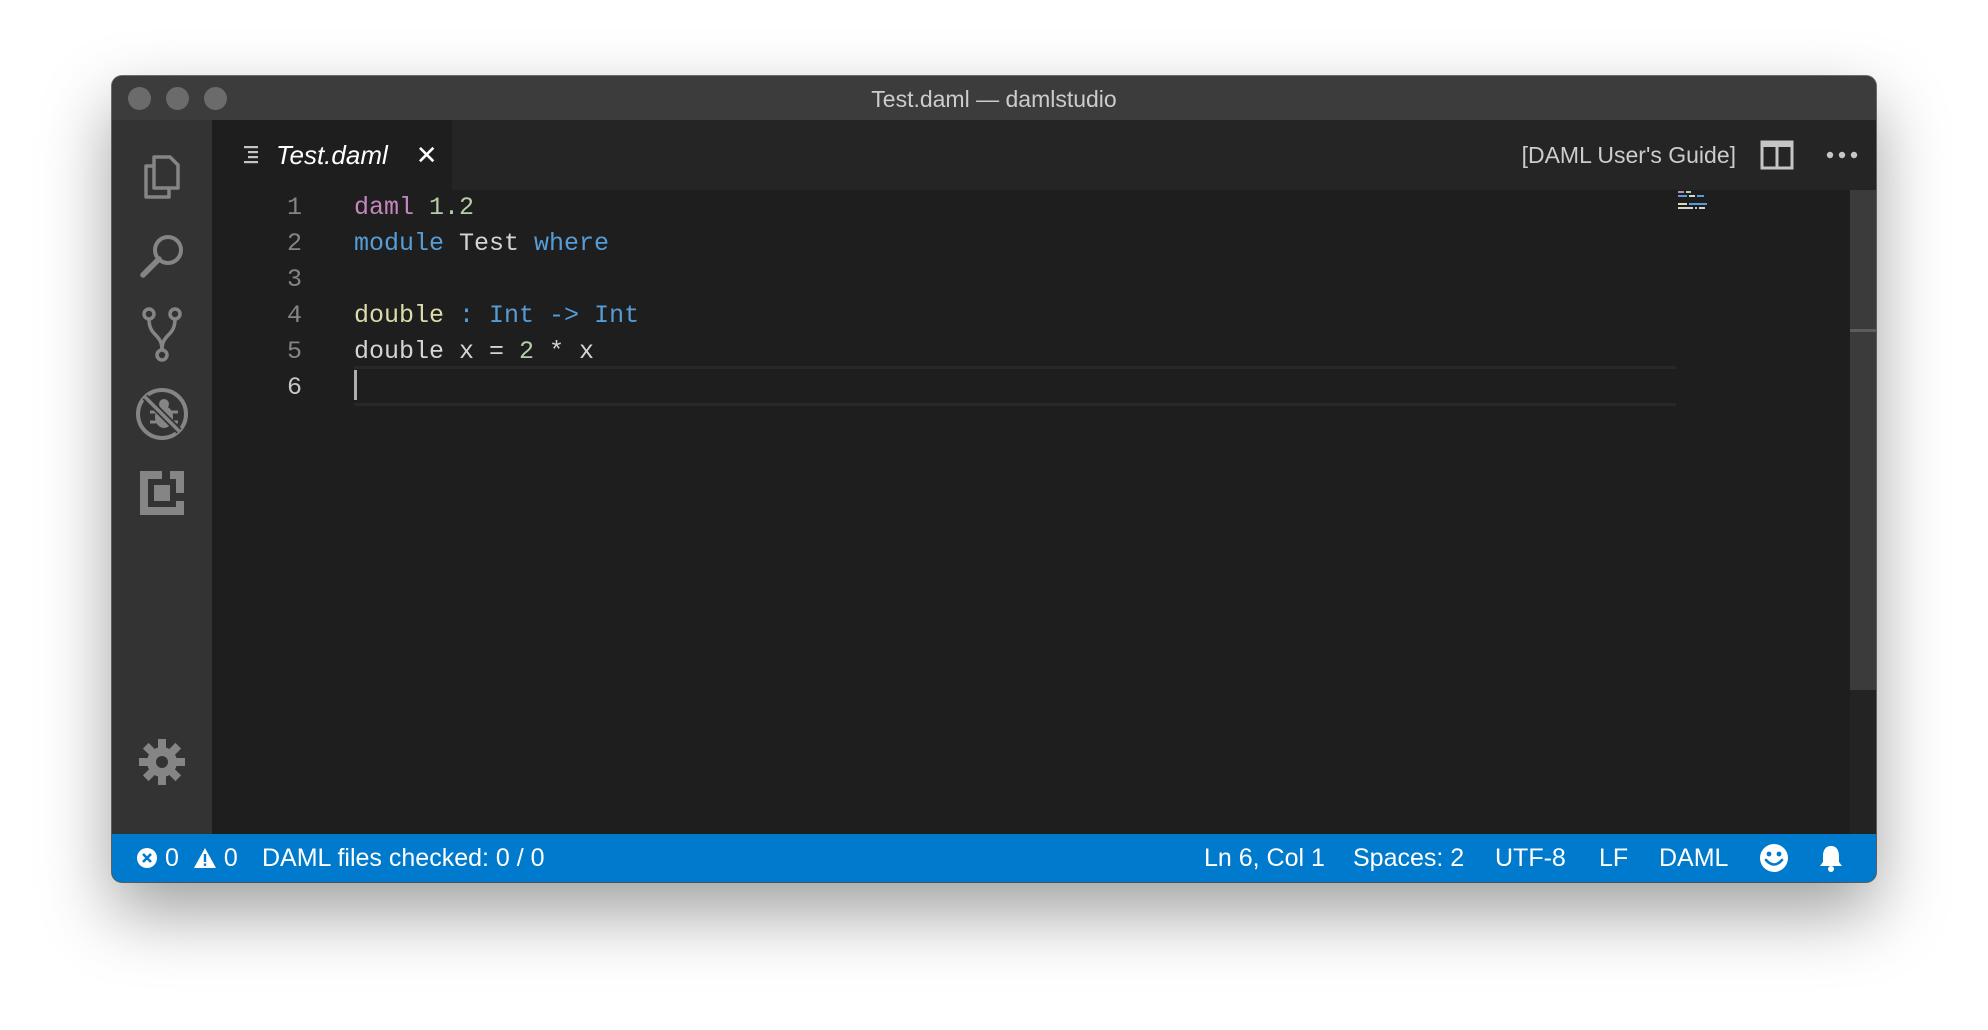 The height and width of the screenshot is (1030, 1988). I want to click on cursor-position: Ln 6, Col 1, so click(1264, 858).